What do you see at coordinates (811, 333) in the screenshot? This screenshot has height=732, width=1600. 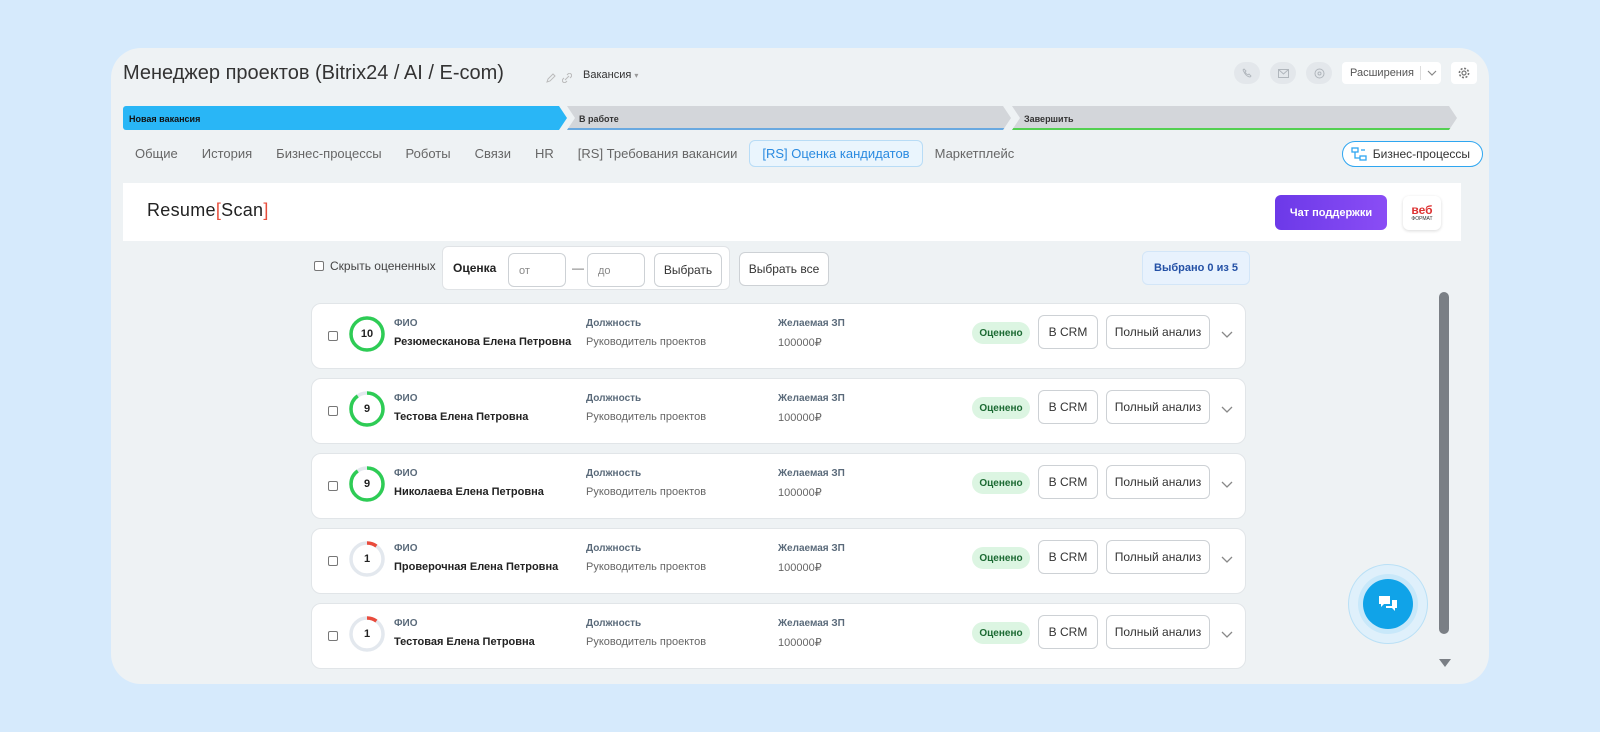 I see `salary-column: Желаемая ЗП 100000₽` at bounding box center [811, 333].